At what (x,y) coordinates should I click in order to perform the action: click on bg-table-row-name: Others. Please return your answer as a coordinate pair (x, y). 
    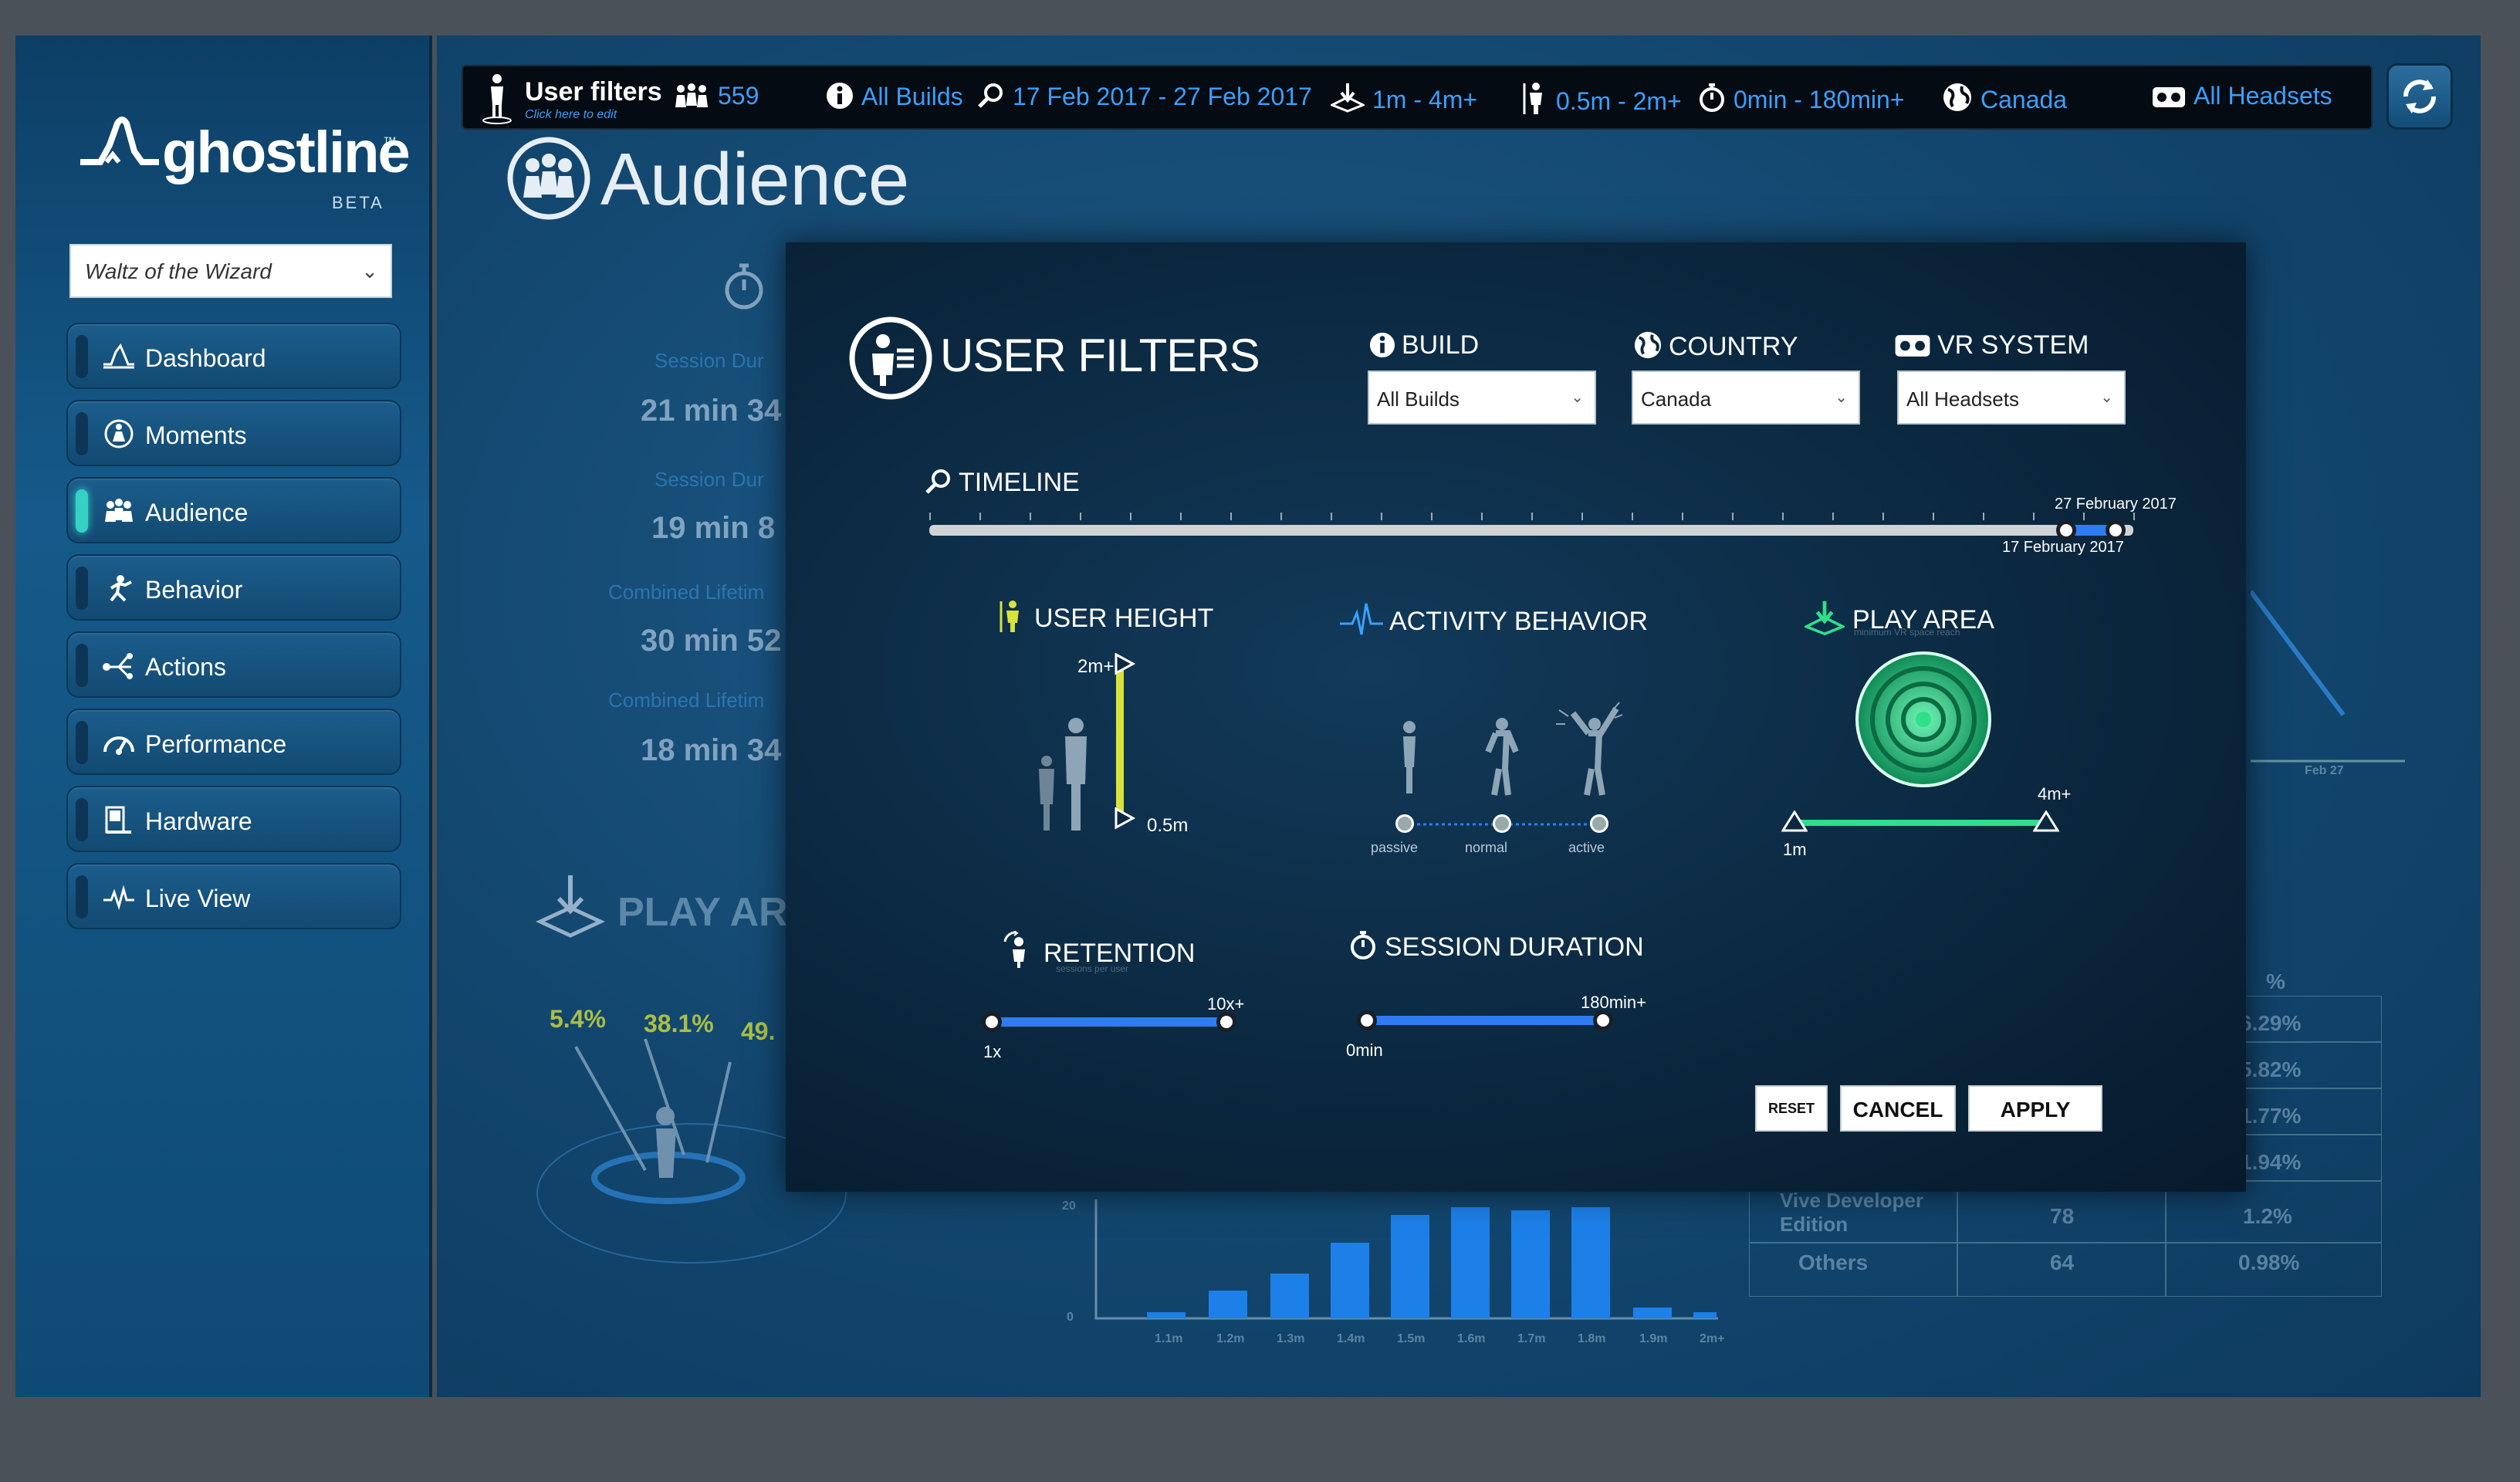
    Looking at the image, I should click on (1833, 1262).